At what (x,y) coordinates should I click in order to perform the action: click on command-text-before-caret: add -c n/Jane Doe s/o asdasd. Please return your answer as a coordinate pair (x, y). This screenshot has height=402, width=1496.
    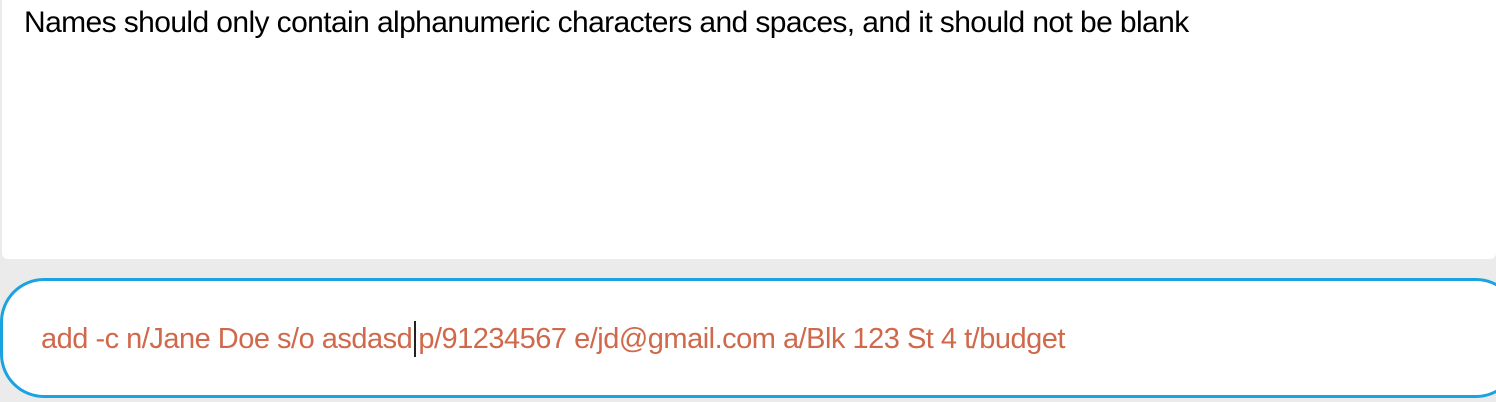
    Looking at the image, I should click on (227, 339).